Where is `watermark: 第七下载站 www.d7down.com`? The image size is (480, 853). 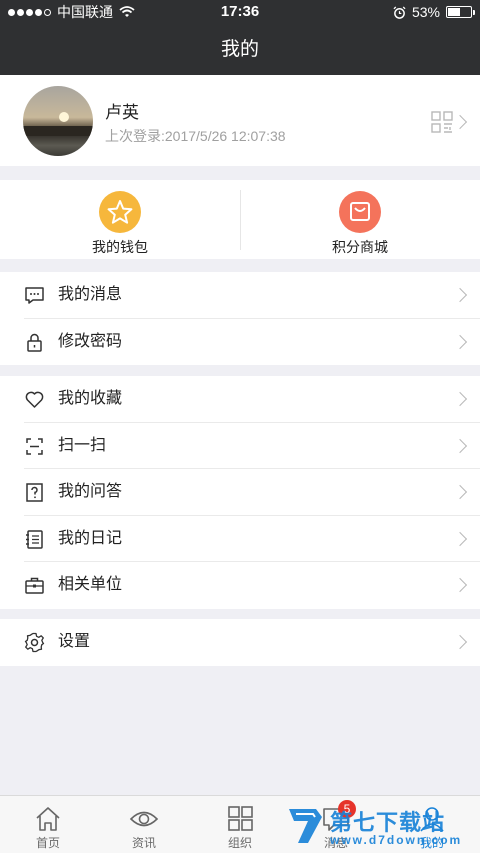
watermark: 第七下载站 www.d7down.com is located at coordinates (381, 827).